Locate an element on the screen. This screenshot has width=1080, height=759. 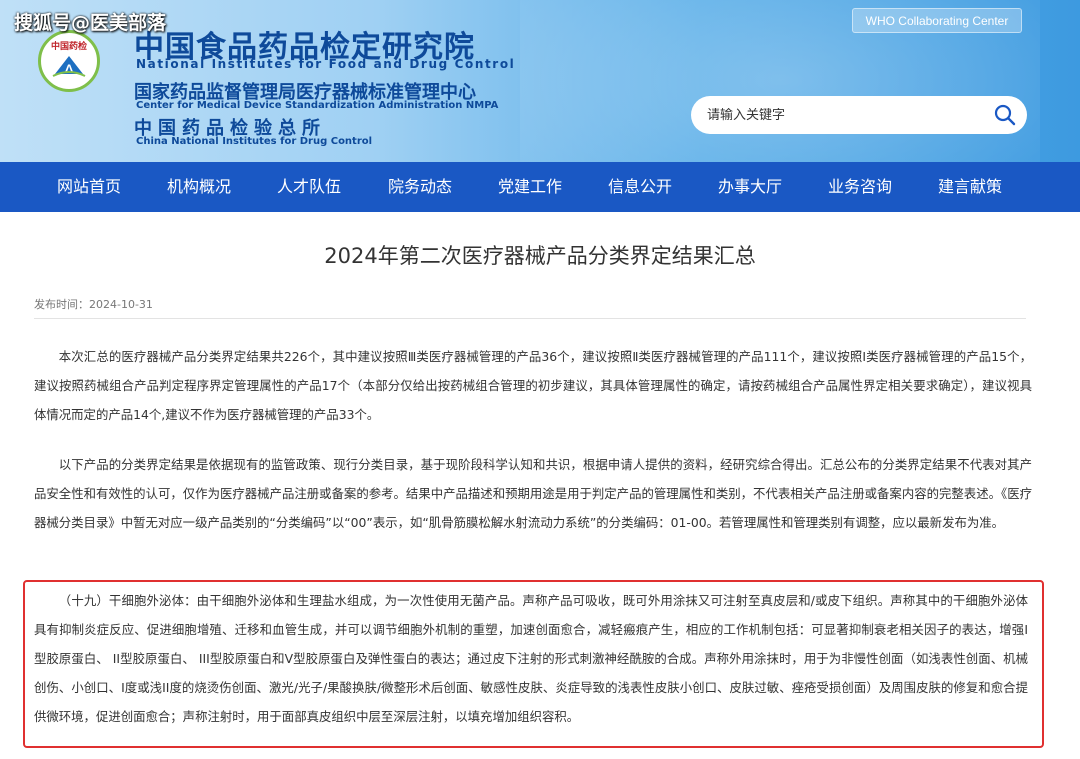
nav-item-party: 党建工作 is located at coordinates (530, 187).